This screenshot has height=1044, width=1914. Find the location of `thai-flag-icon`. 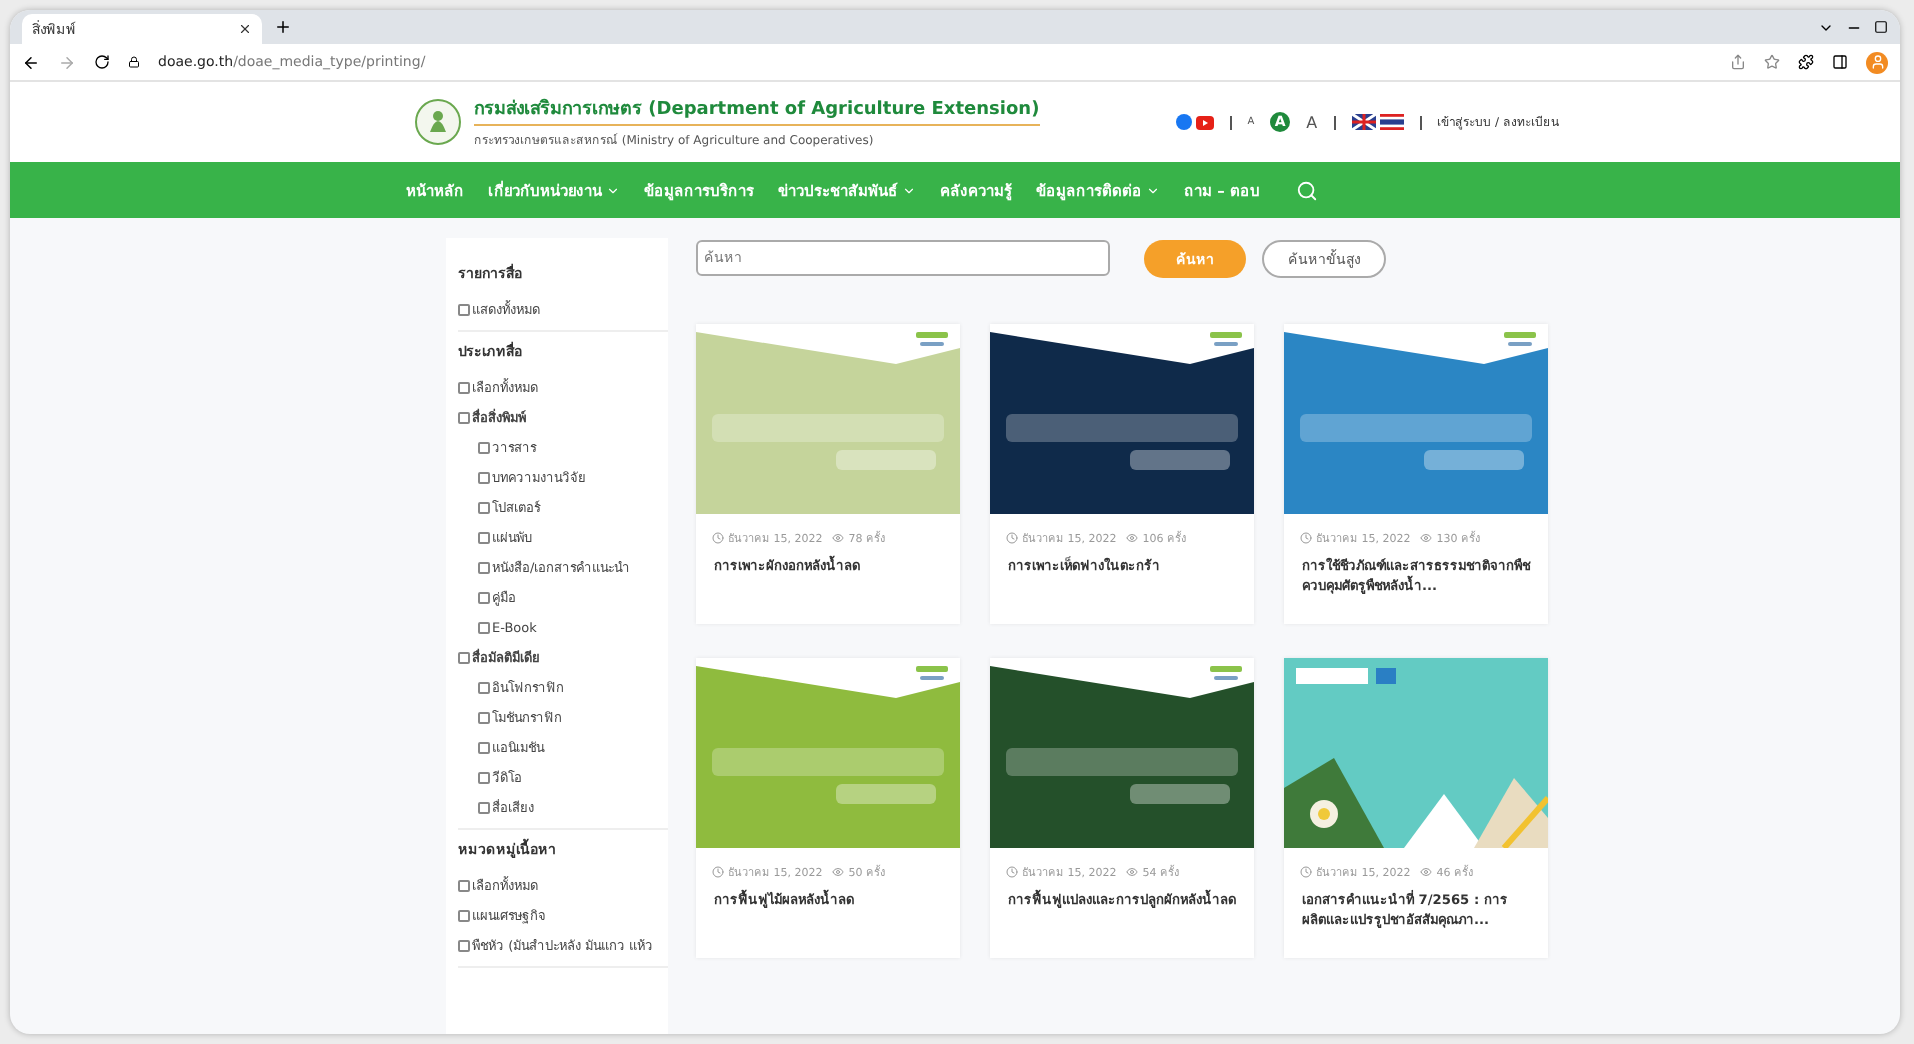

thai-flag-icon is located at coordinates (1391, 122).